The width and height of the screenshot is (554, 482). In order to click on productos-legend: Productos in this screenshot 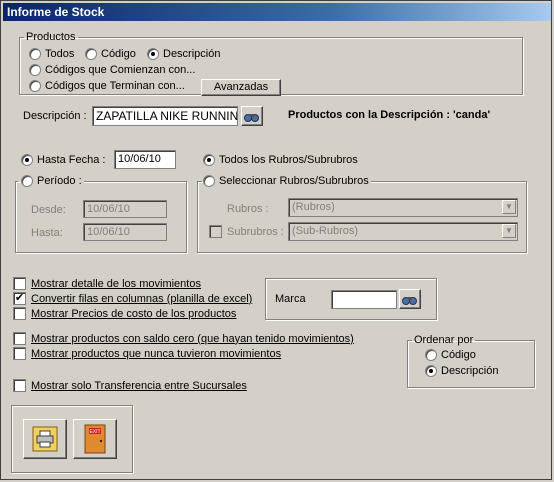, I will do `click(51, 37)`.